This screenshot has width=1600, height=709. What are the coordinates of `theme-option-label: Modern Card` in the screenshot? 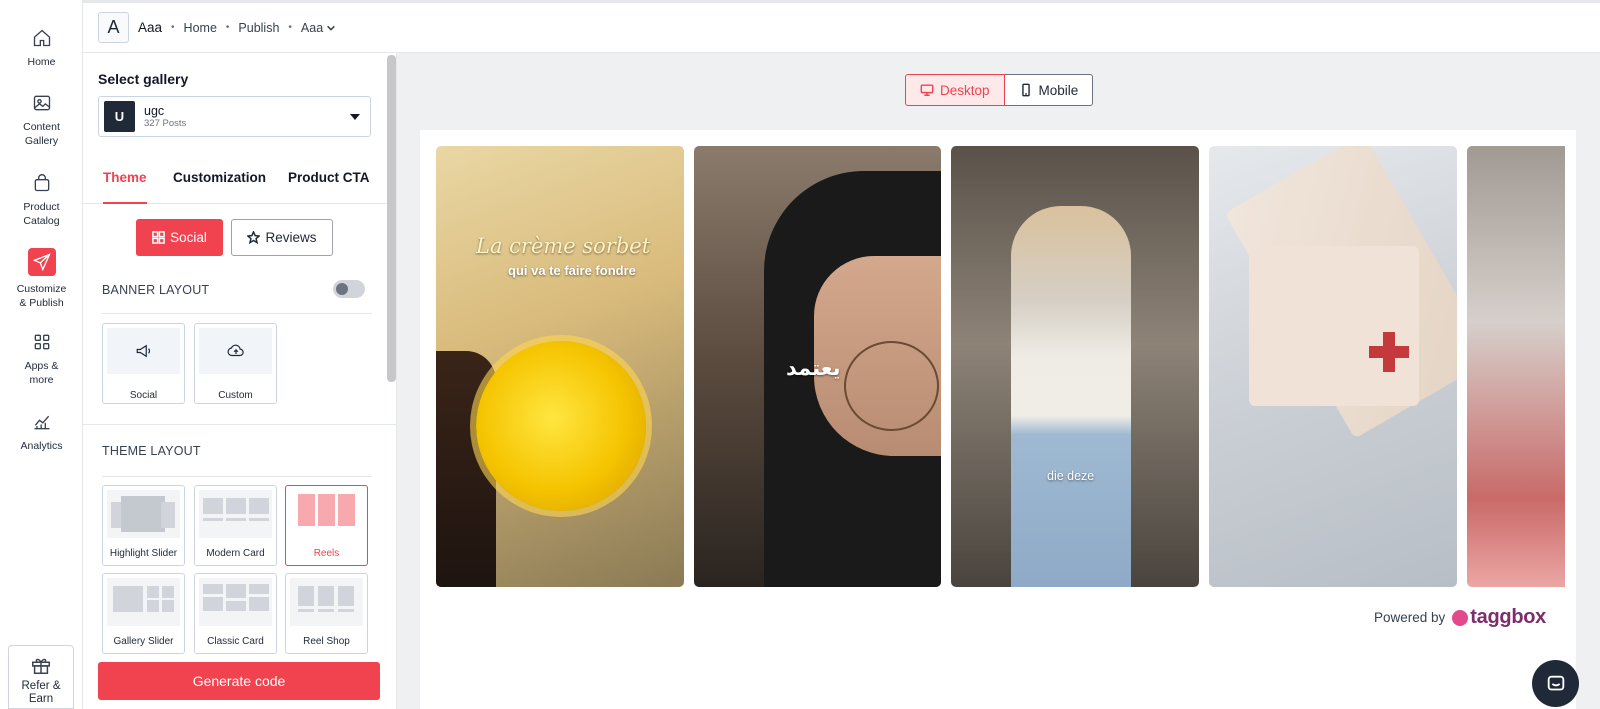 It's located at (235, 553).